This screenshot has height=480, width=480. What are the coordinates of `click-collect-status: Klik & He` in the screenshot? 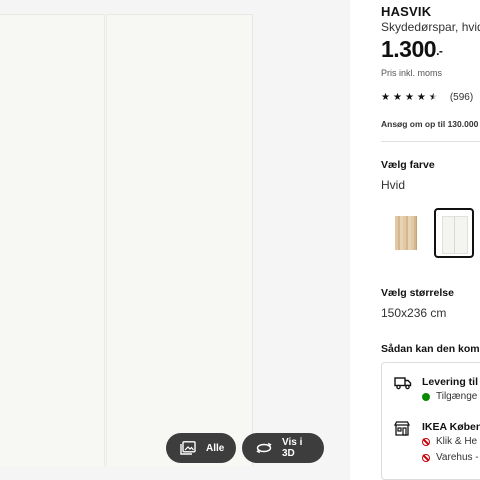 It's located at (457, 441).